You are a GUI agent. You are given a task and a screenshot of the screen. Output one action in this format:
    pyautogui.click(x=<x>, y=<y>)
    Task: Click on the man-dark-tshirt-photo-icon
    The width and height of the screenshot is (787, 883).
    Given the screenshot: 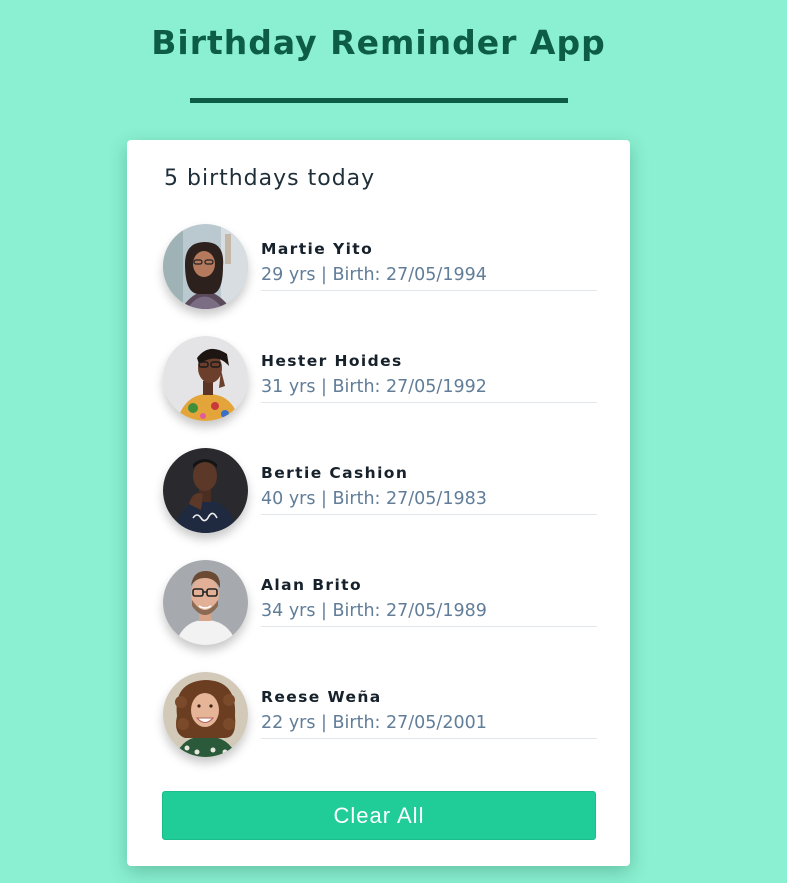 What is the action you would take?
    pyautogui.click(x=205, y=490)
    